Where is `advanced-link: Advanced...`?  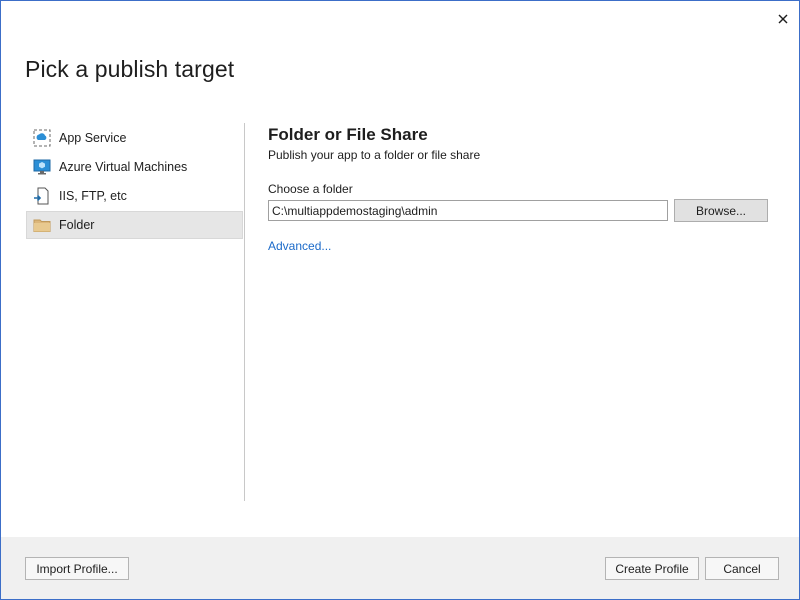 advanced-link: Advanced... is located at coordinates (299, 246).